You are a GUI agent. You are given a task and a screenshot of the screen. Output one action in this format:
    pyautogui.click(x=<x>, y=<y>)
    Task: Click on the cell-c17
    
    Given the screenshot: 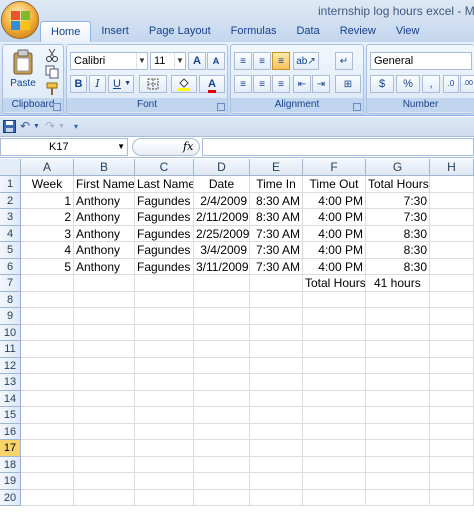 What is the action you would take?
    pyautogui.click(x=164, y=448)
    